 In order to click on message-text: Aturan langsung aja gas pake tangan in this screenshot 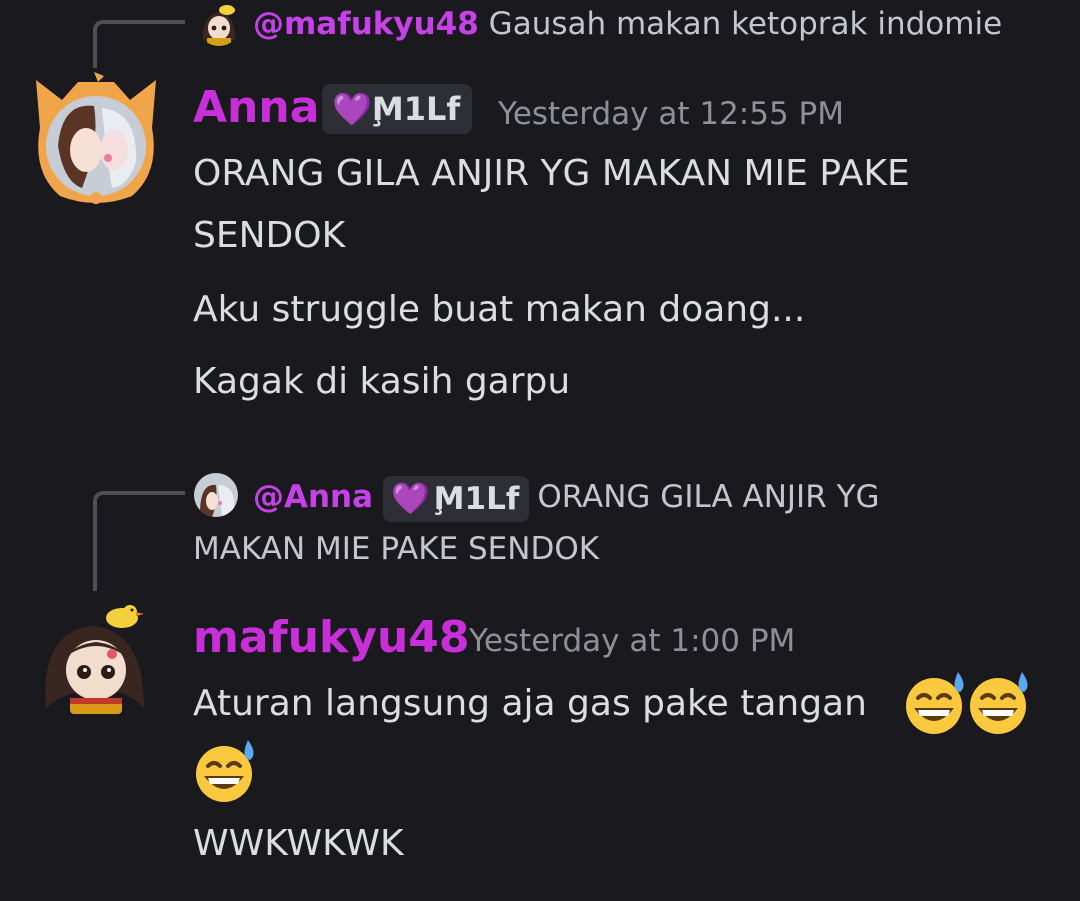, I will do `click(530, 703)`.